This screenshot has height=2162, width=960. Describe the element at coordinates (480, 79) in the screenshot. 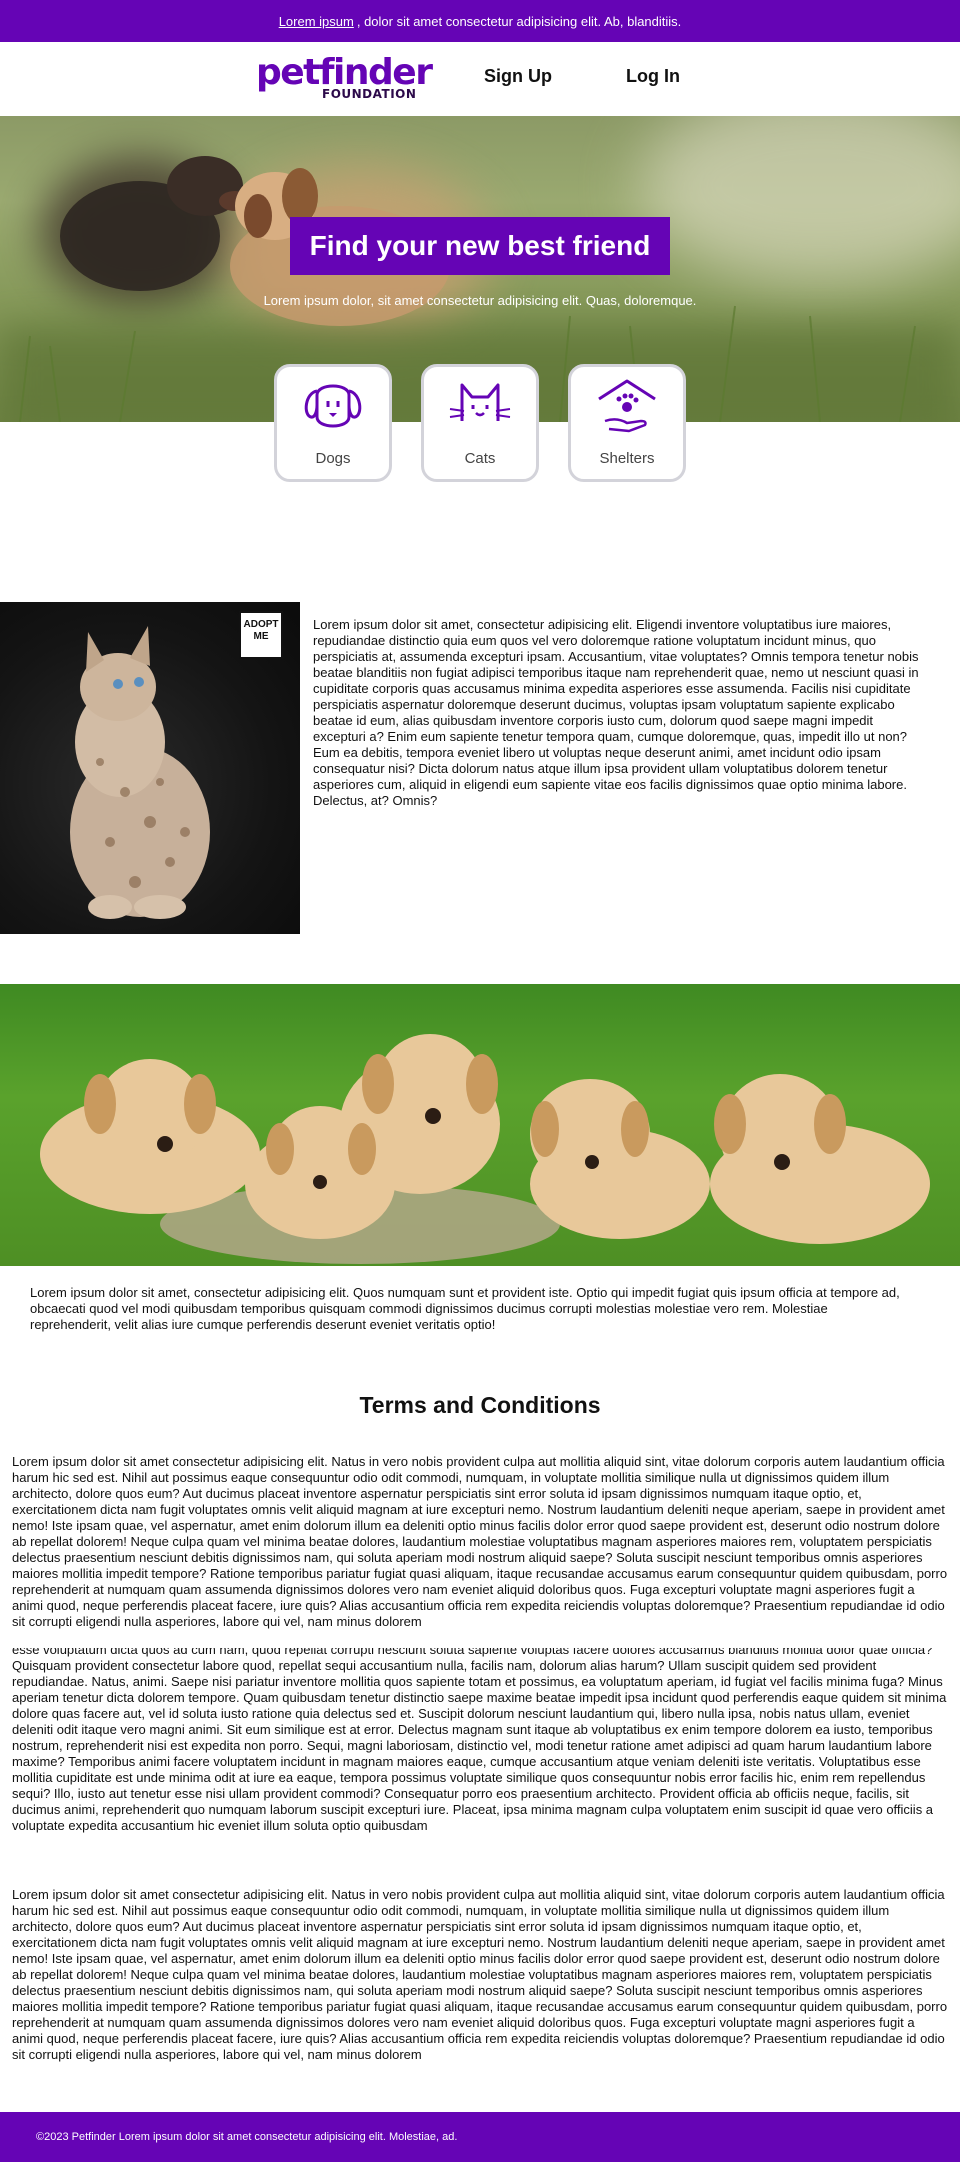

I see `site-header: petfinder FOUNDATION Sign Up Log In` at that location.